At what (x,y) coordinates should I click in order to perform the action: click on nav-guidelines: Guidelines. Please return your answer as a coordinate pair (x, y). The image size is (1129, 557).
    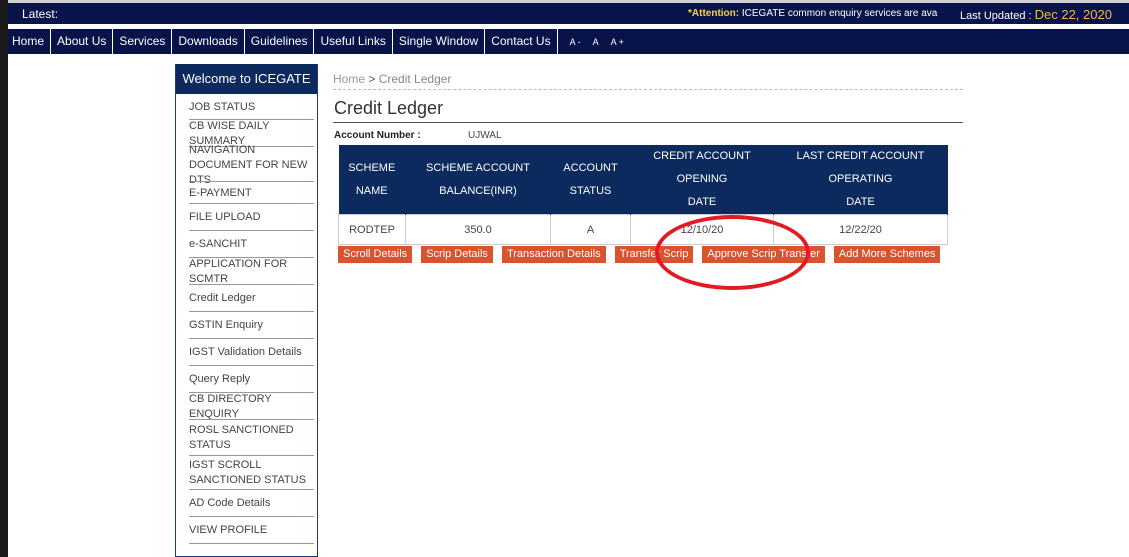
    Looking at the image, I should click on (280, 41).